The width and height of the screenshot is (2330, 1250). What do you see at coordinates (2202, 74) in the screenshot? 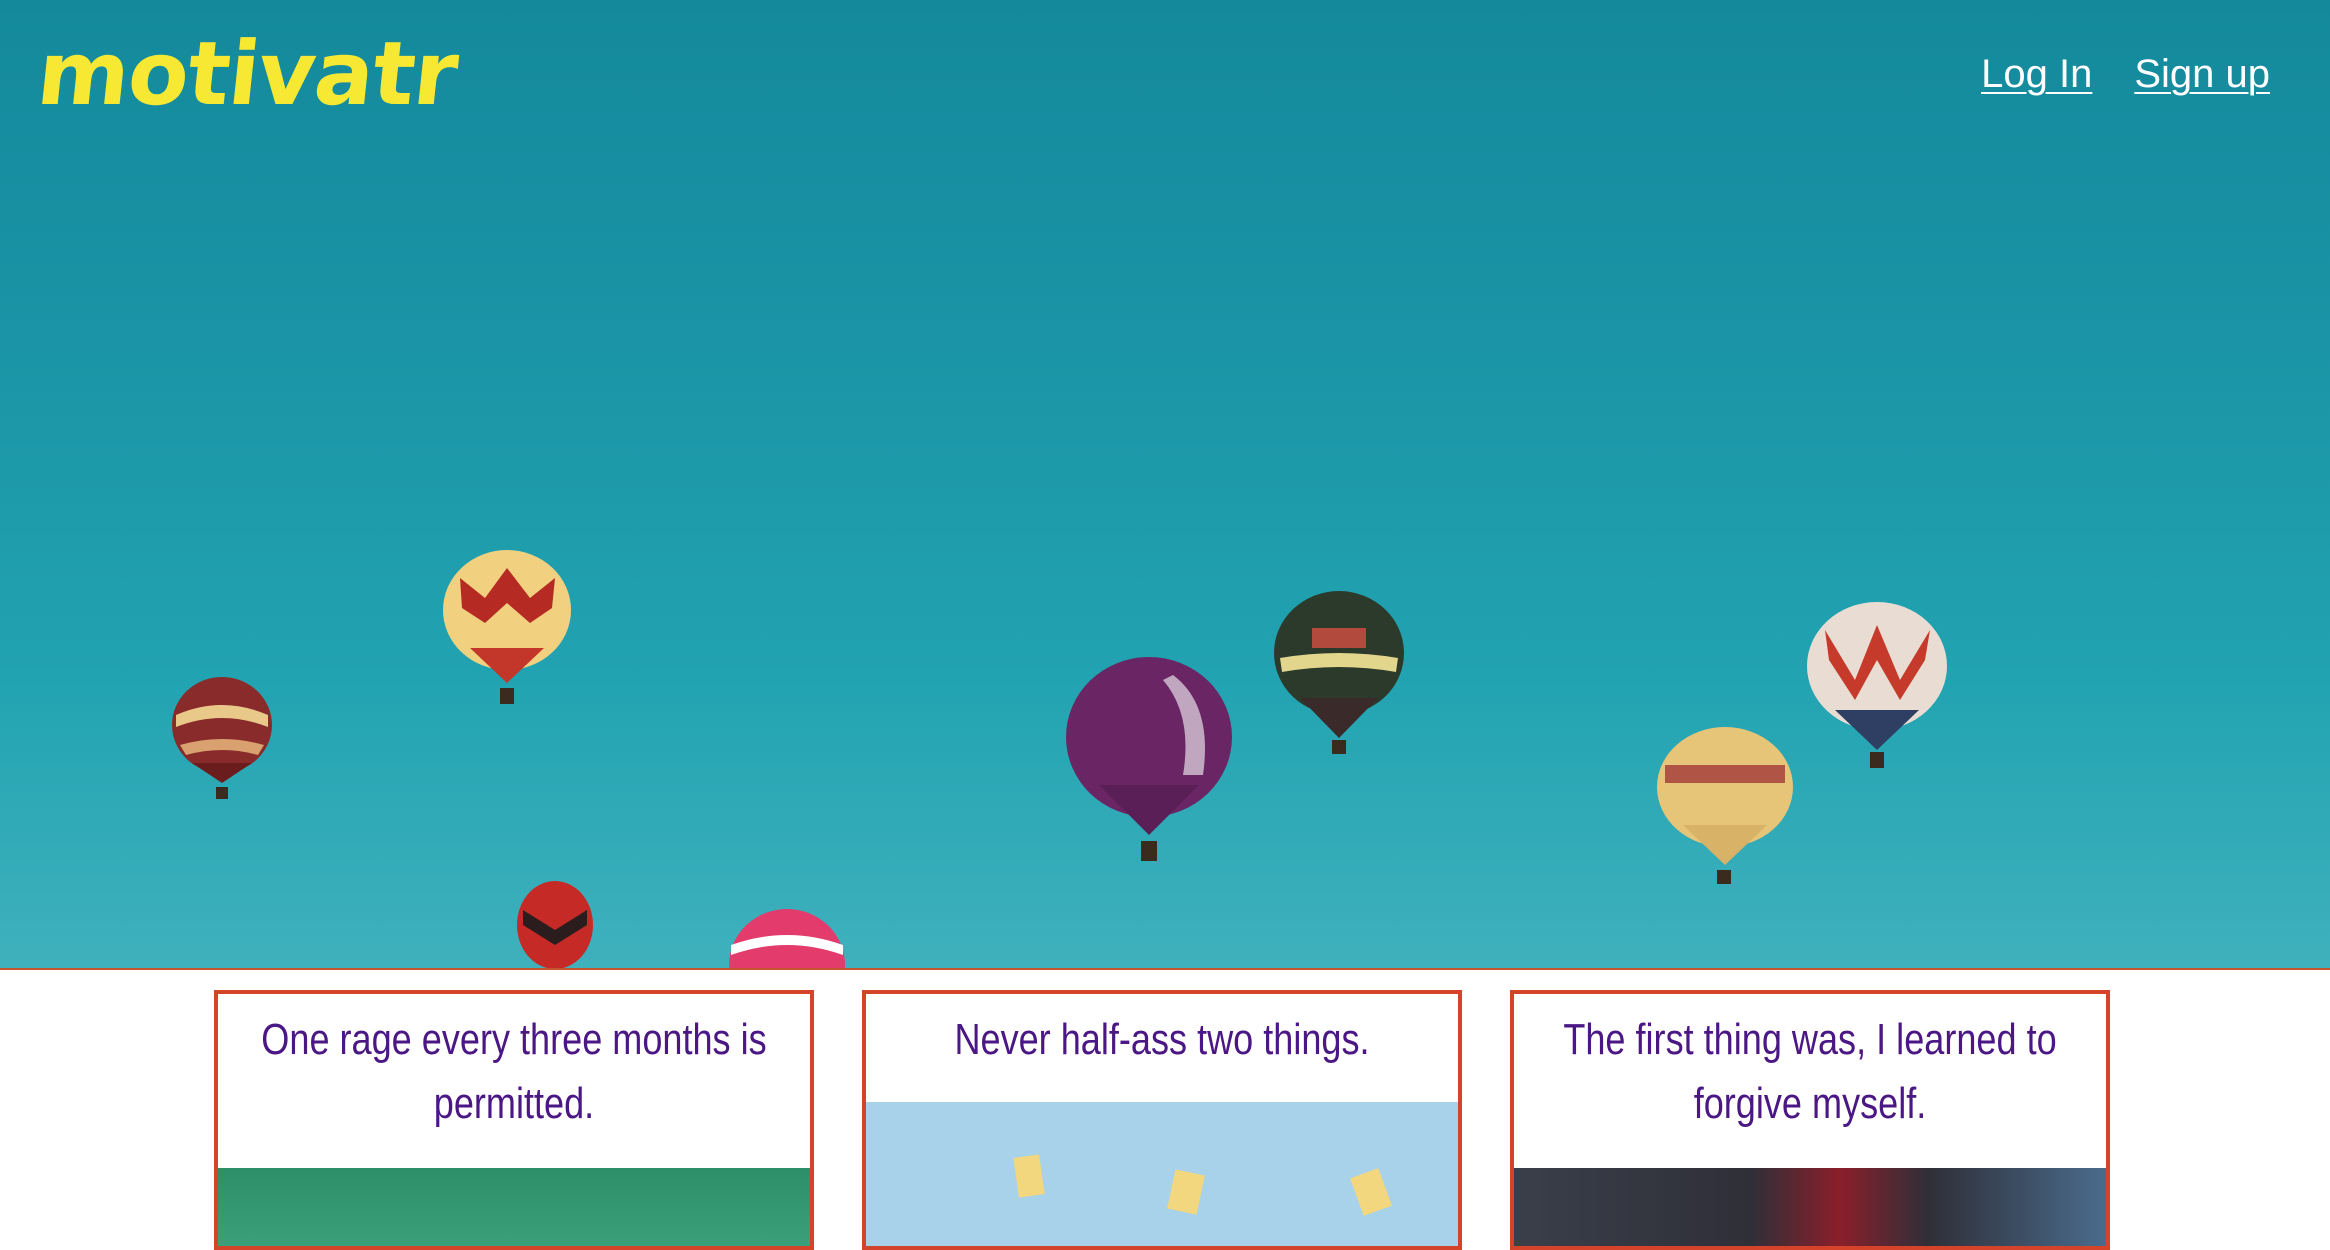
I see `signup-link: Sign up` at bounding box center [2202, 74].